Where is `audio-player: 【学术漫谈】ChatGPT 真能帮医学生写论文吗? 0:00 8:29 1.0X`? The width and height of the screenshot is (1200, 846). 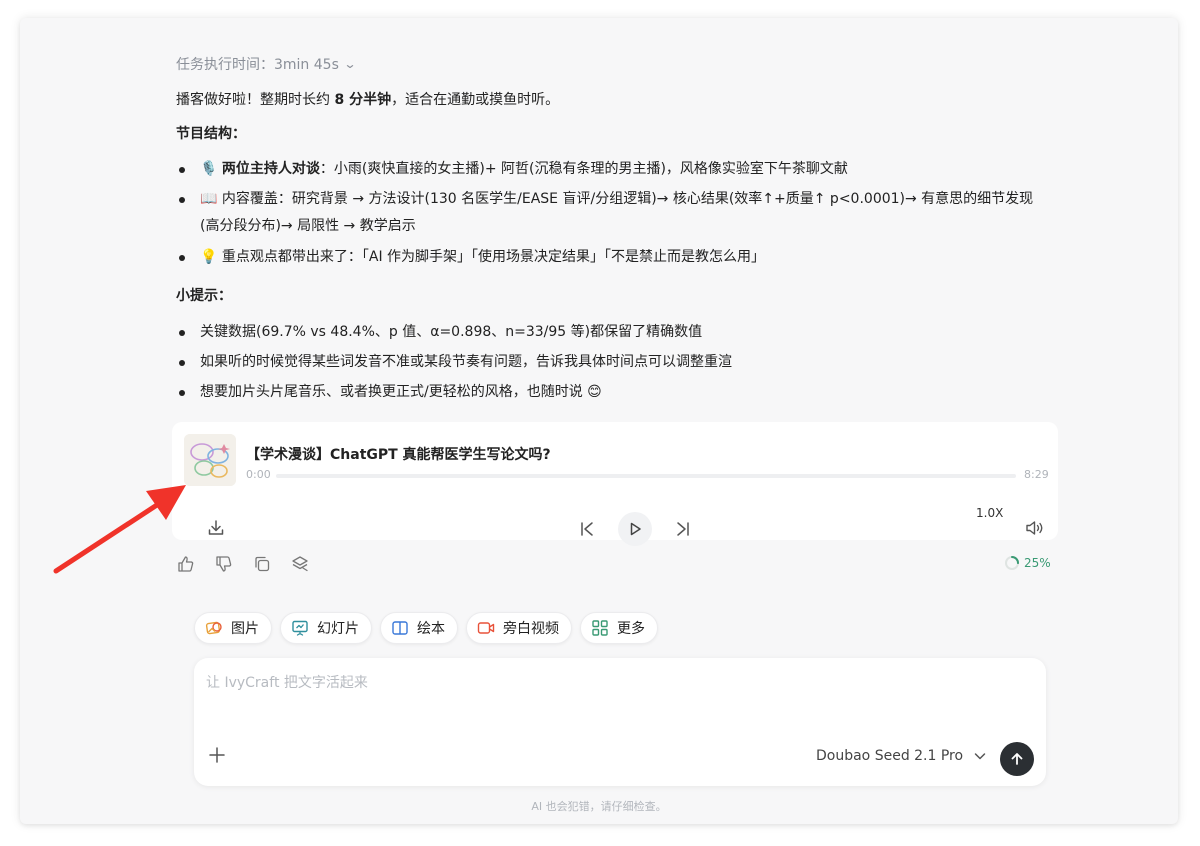 audio-player: 【学术漫谈】ChatGPT 真能帮医学生写论文吗? 0:00 8:29 1.0X is located at coordinates (615, 484).